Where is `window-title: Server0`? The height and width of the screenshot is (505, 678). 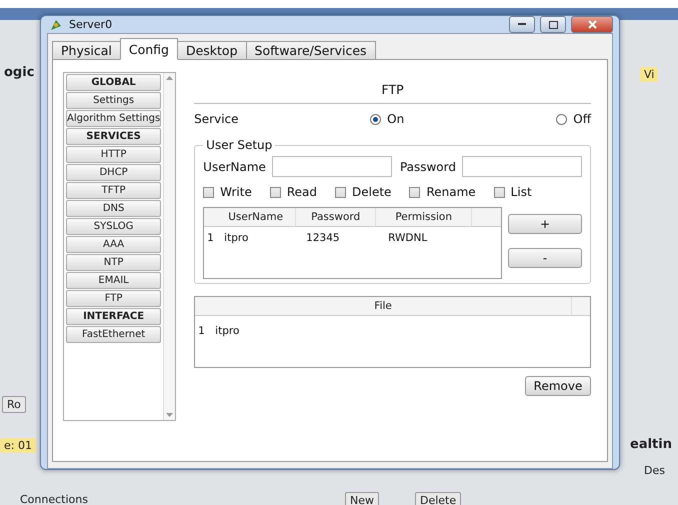 window-title: Server0 is located at coordinates (91, 24).